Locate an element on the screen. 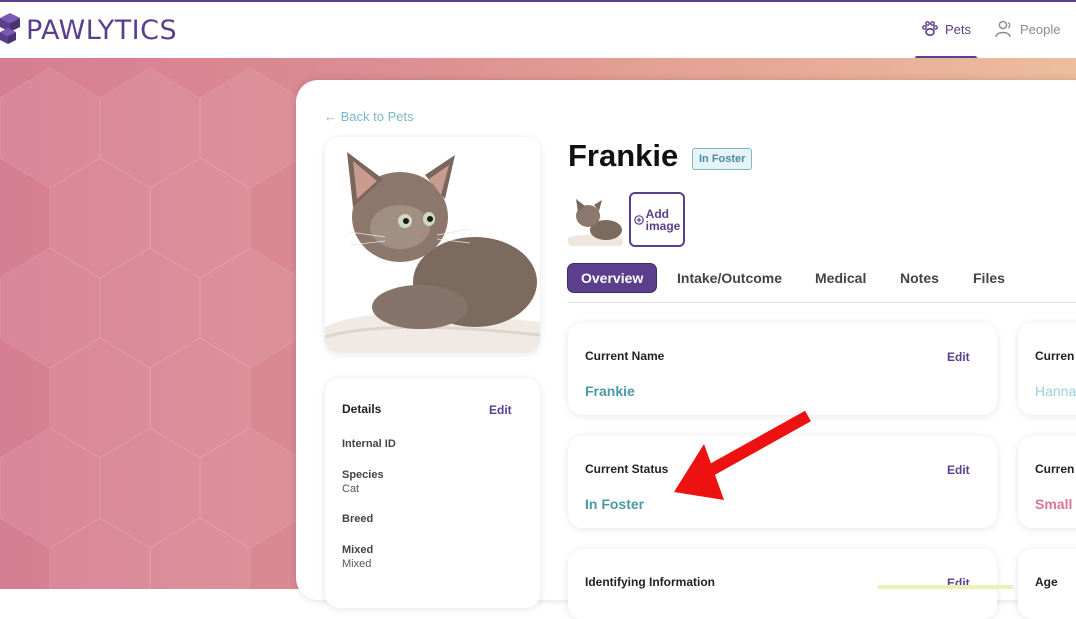 The image size is (1076, 619). top-navigation-bar: PAWLYTICS Pets People is located at coordinates (538, 30).